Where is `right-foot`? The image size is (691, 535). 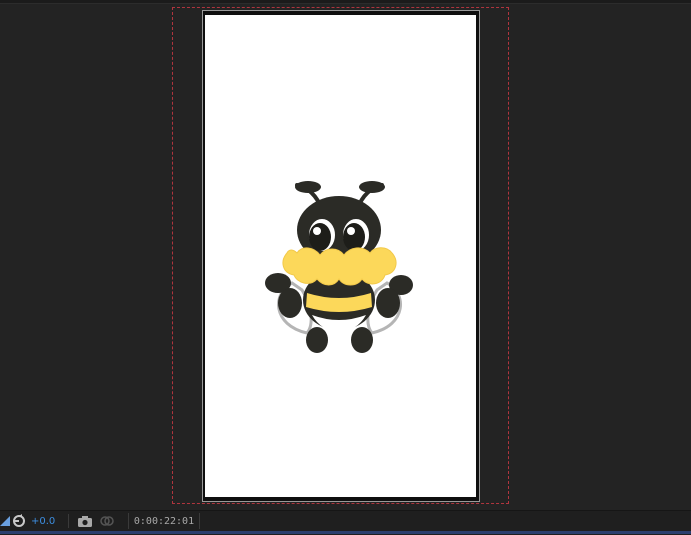
right-foot is located at coordinates (362, 340).